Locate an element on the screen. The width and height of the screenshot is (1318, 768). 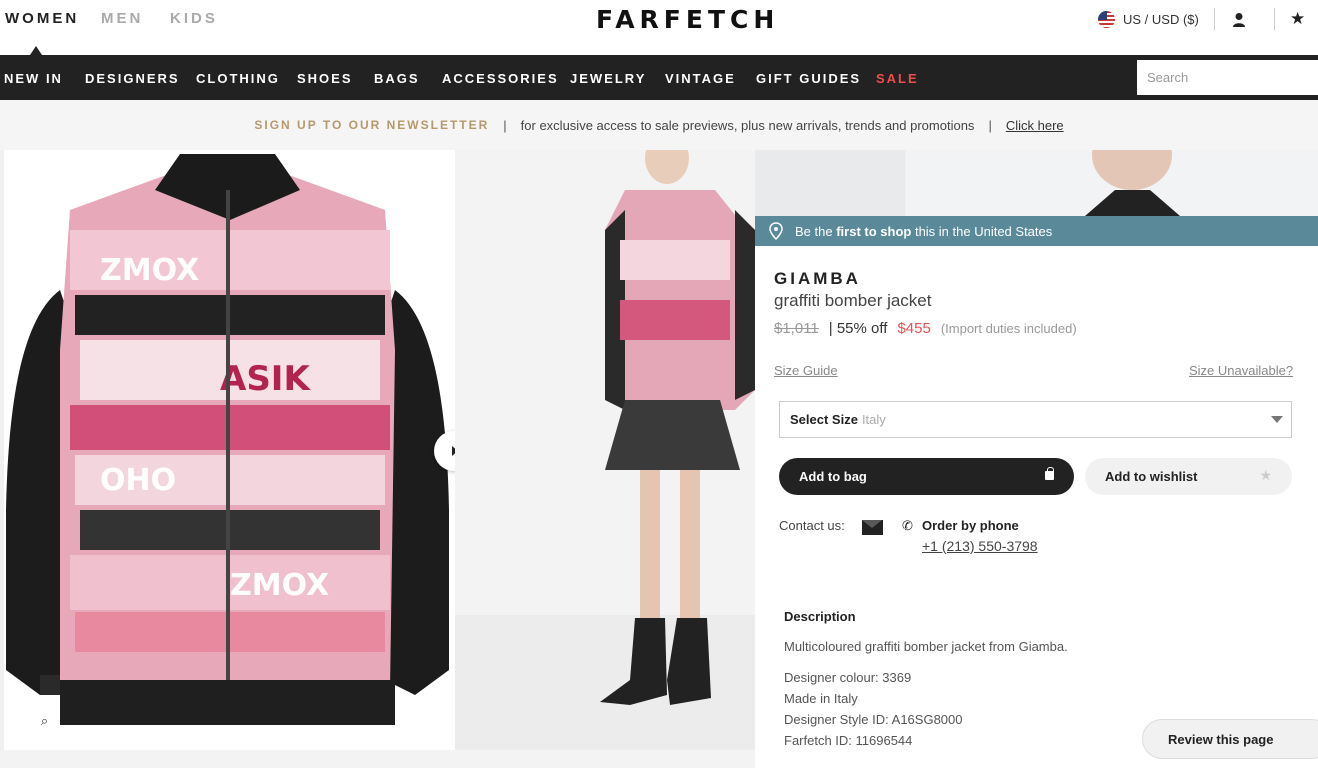
peek-image is located at coordinates (1036, 183).